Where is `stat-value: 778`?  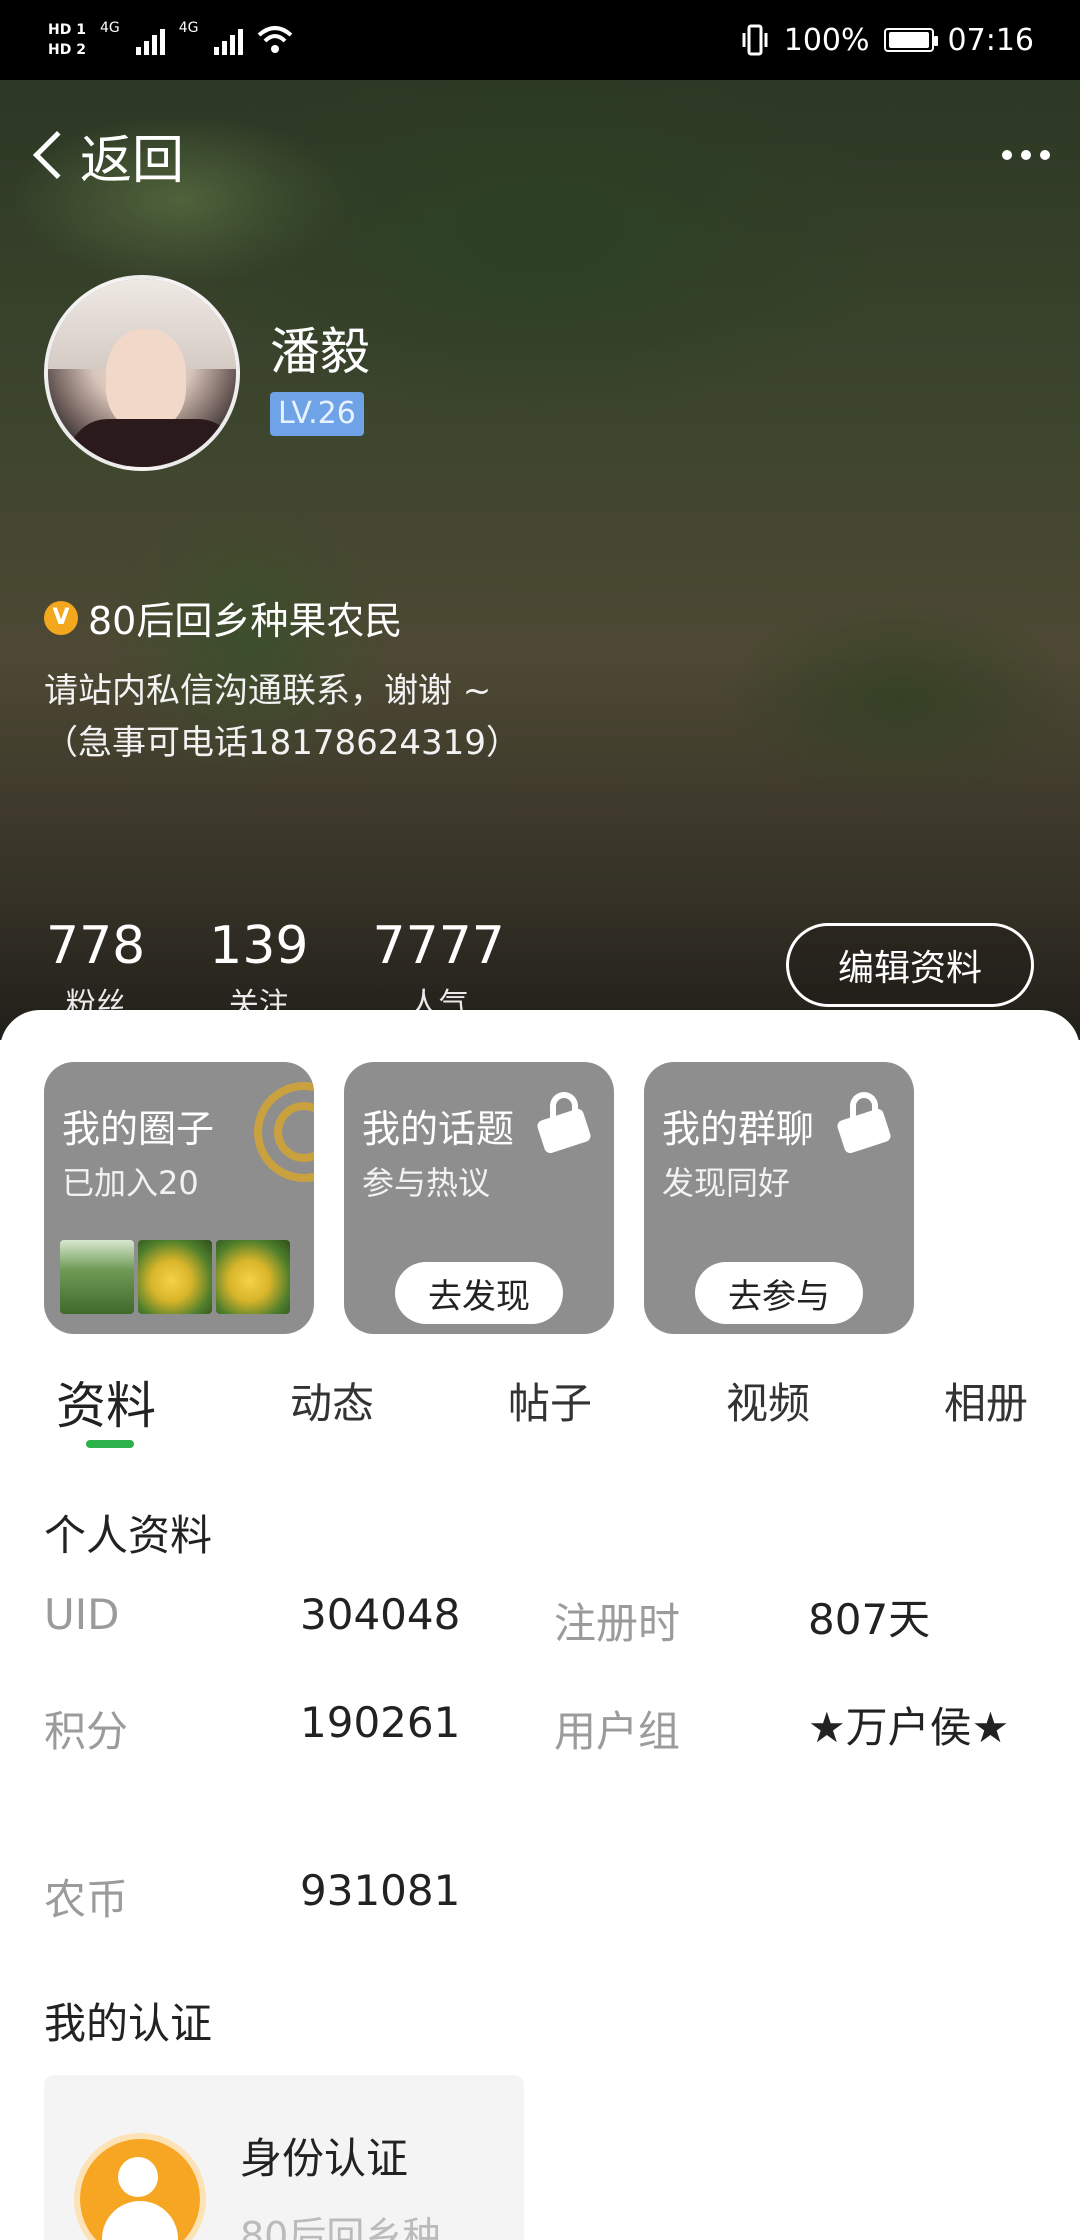 stat-value: 778 is located at coordinates (96, 946).